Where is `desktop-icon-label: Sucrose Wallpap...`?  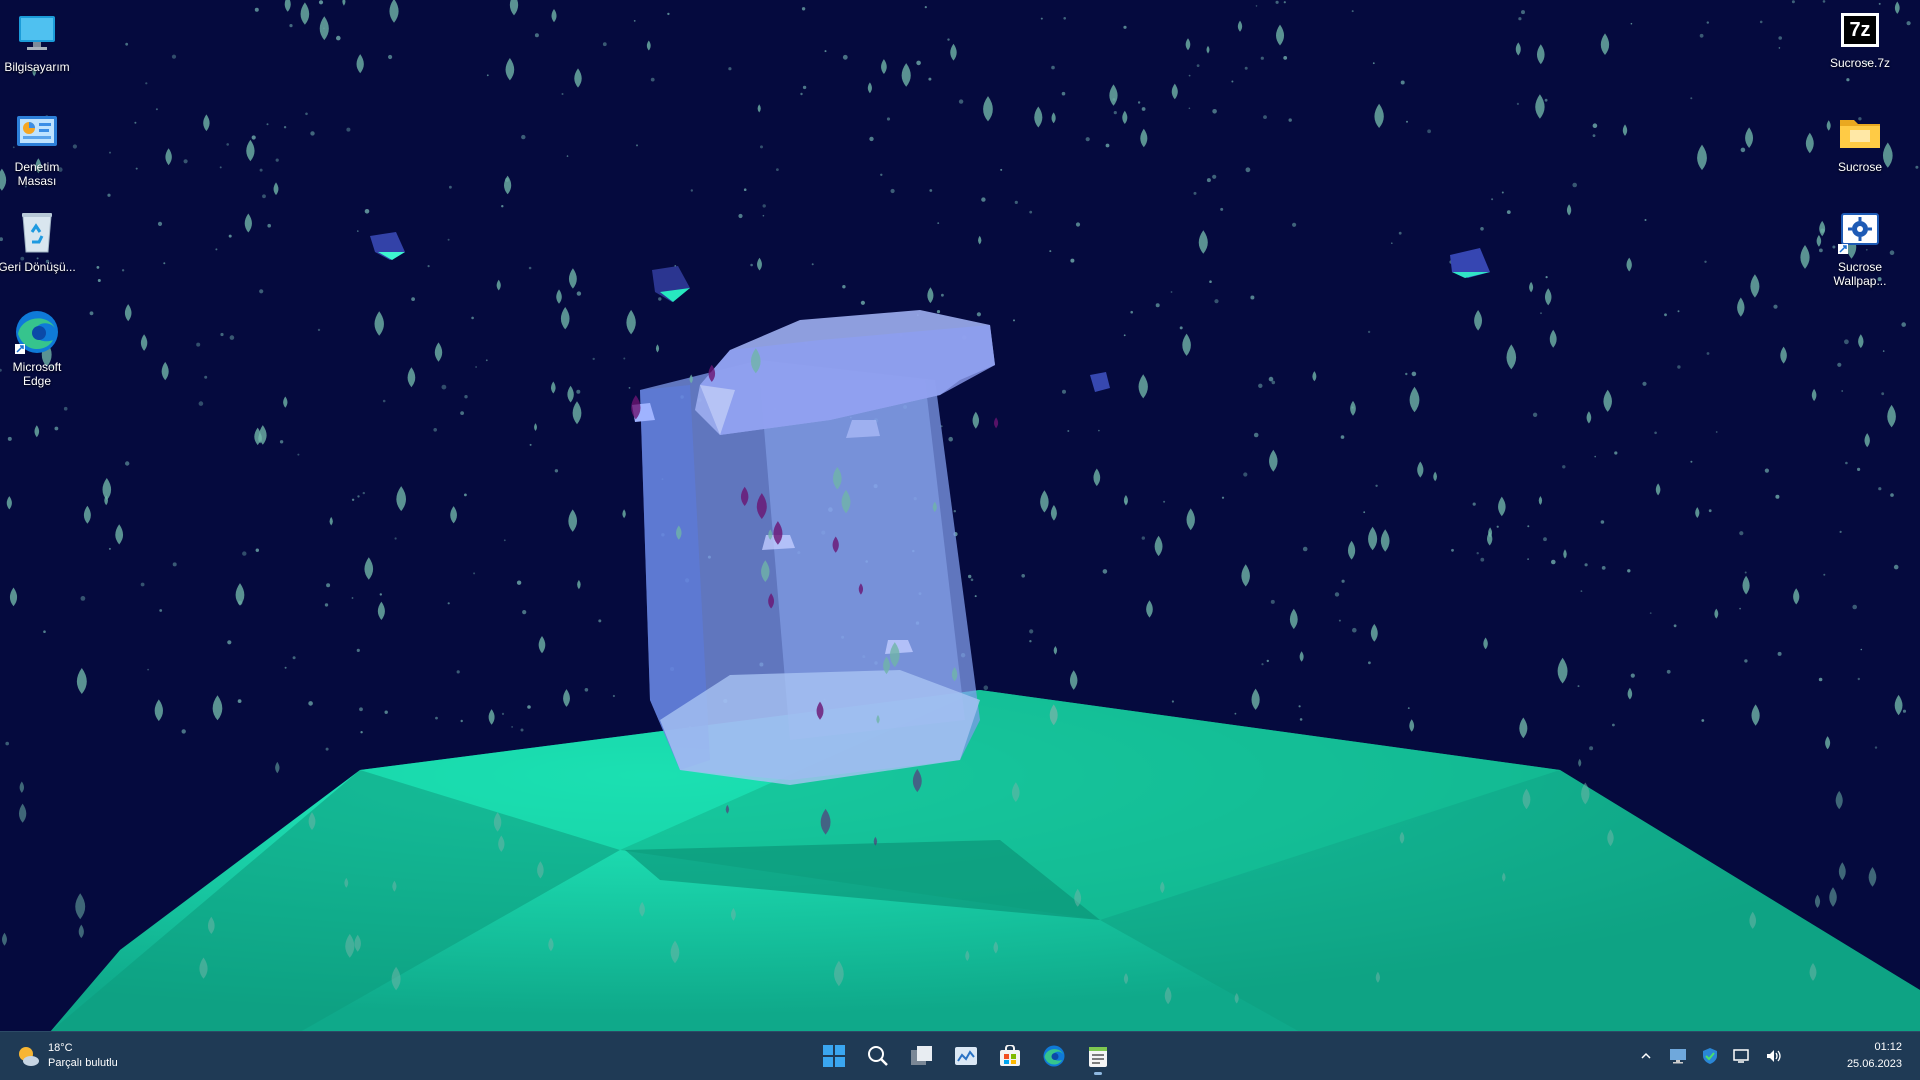 desktop-icon-label: Sucrose Wallpap... is located at coordinates (1860, 274).